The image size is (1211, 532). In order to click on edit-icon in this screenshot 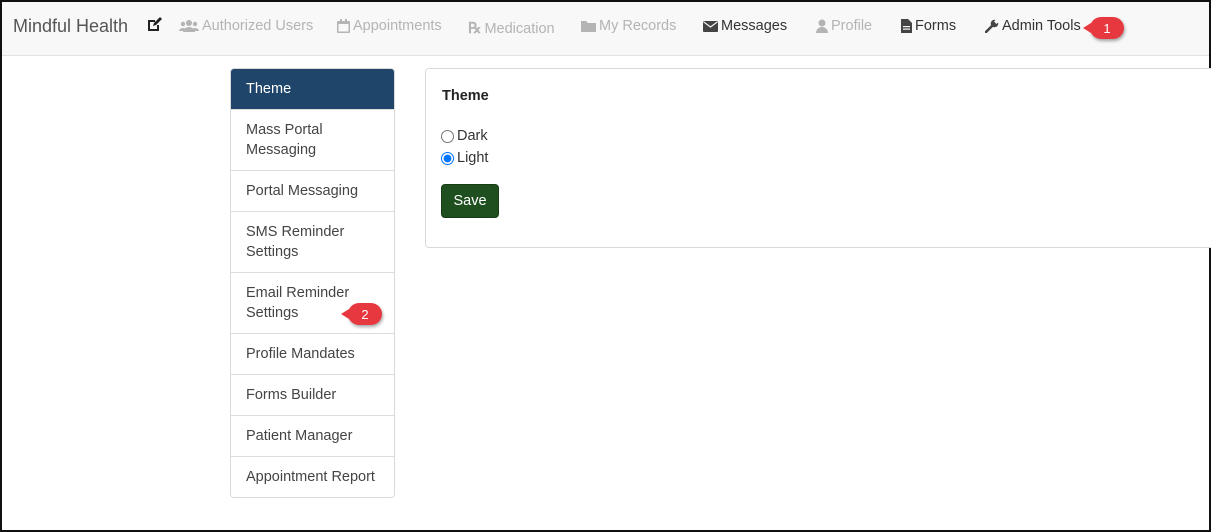, I will do `click(154, 25)`.